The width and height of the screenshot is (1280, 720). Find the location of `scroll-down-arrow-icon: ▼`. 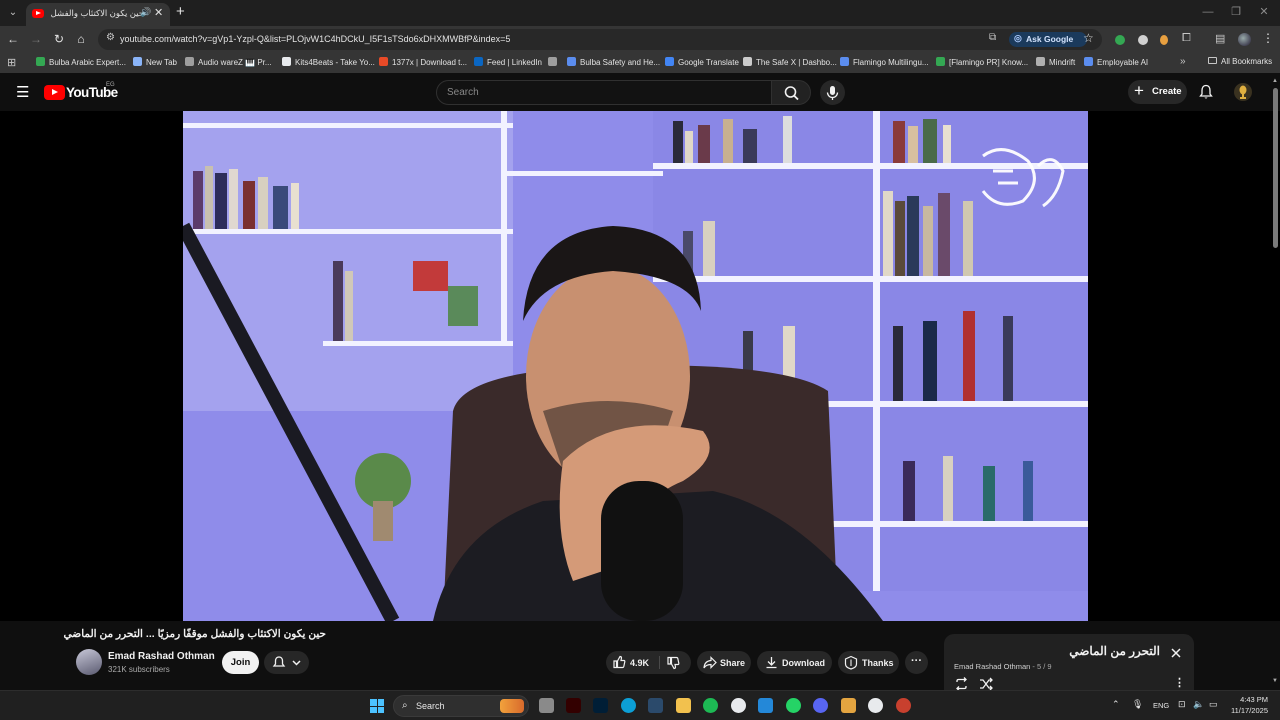

scroll-down-arrow-icon: ▼ is located at coordinates (1275, 681).